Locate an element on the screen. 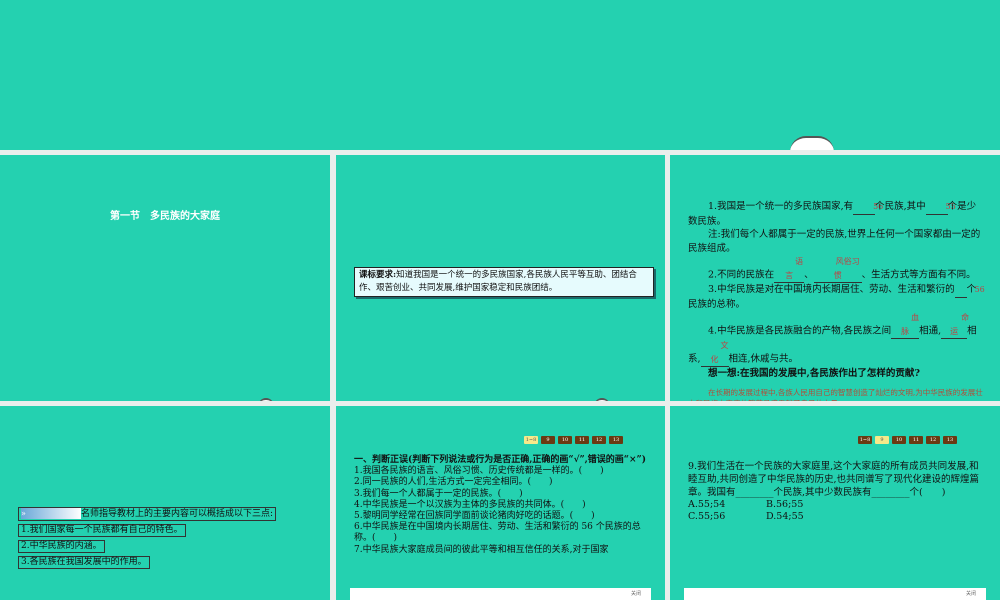 The height and width of the screenshot is (600, 1000). text: 个民族,其中 is located at coordinates (900, 206).